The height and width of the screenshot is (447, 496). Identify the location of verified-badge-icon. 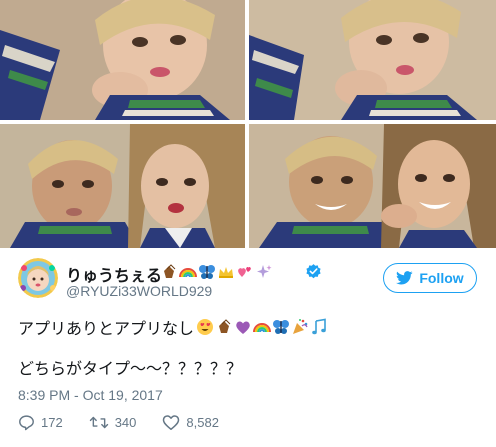
(313, 271).